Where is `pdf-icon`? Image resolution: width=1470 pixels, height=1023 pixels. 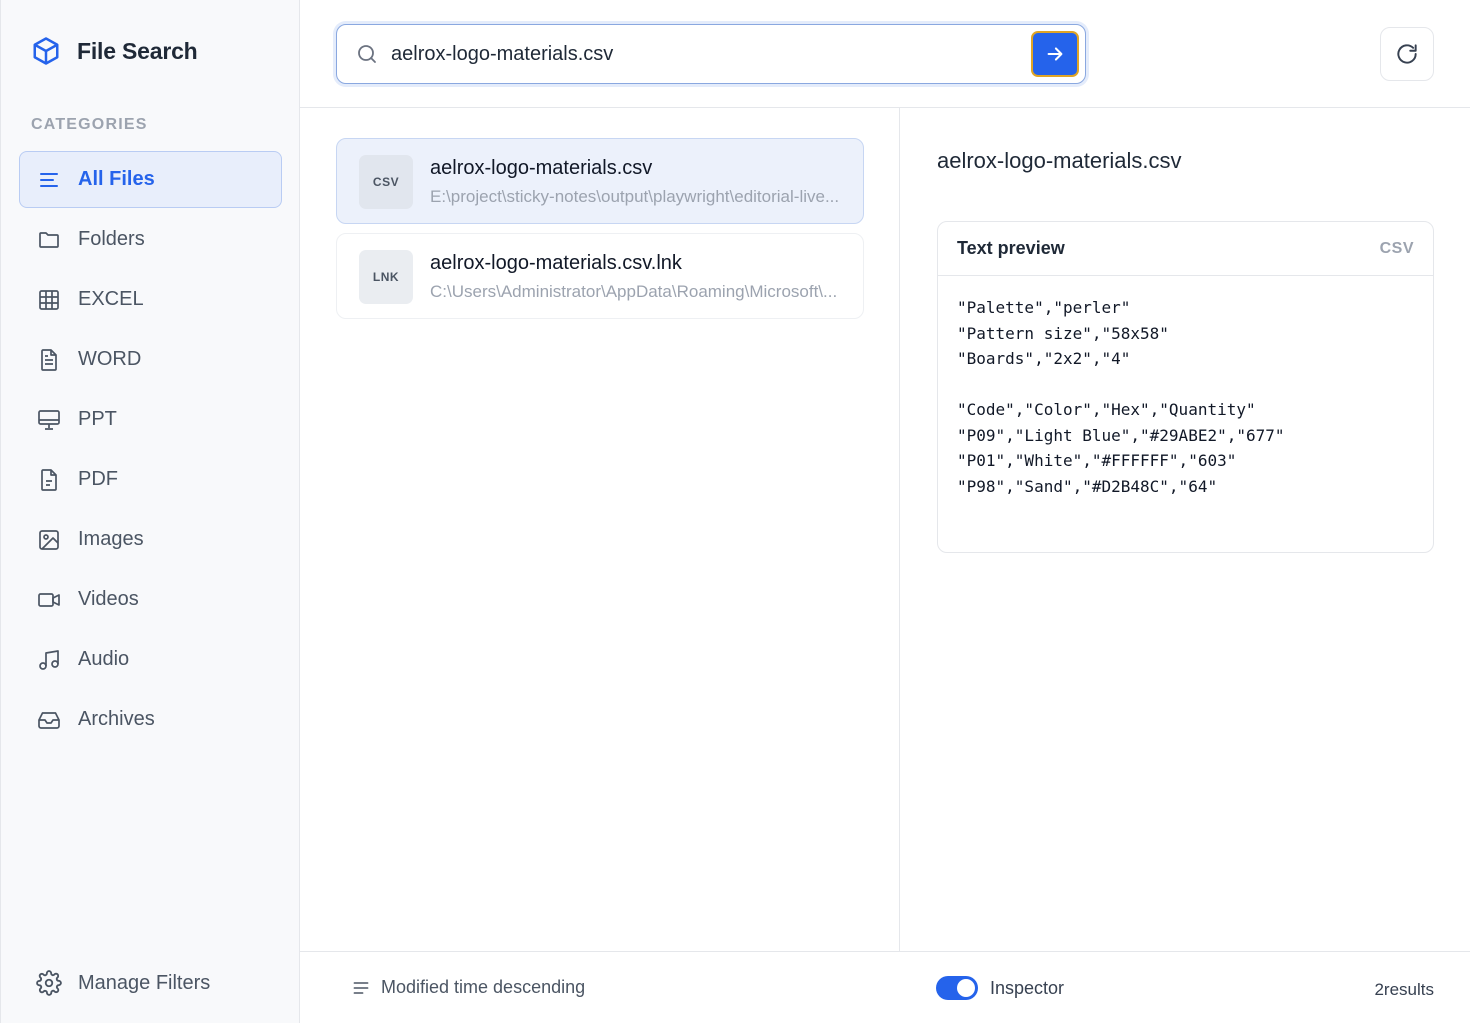 pdf-icon is located at coordinates (49, 479).